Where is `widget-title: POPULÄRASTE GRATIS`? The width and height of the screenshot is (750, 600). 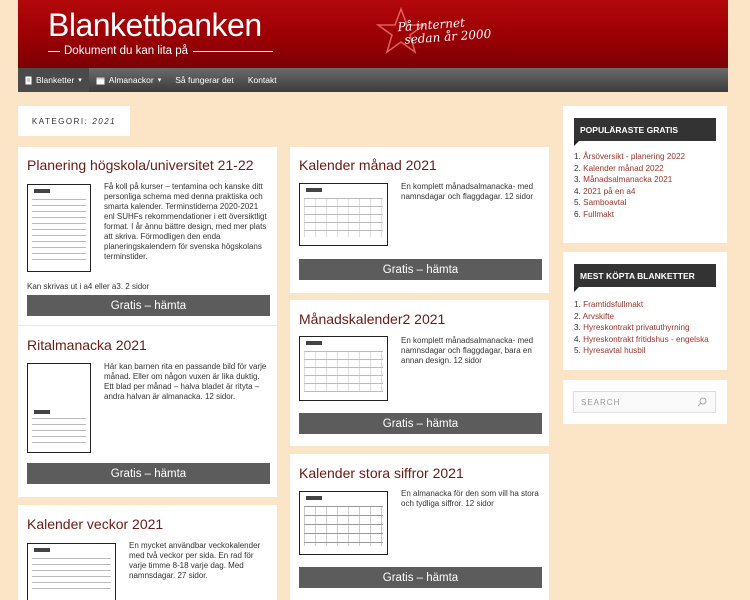
widget-title: POPULÄRASTE GRATIS is located at coordinates (645, 132).